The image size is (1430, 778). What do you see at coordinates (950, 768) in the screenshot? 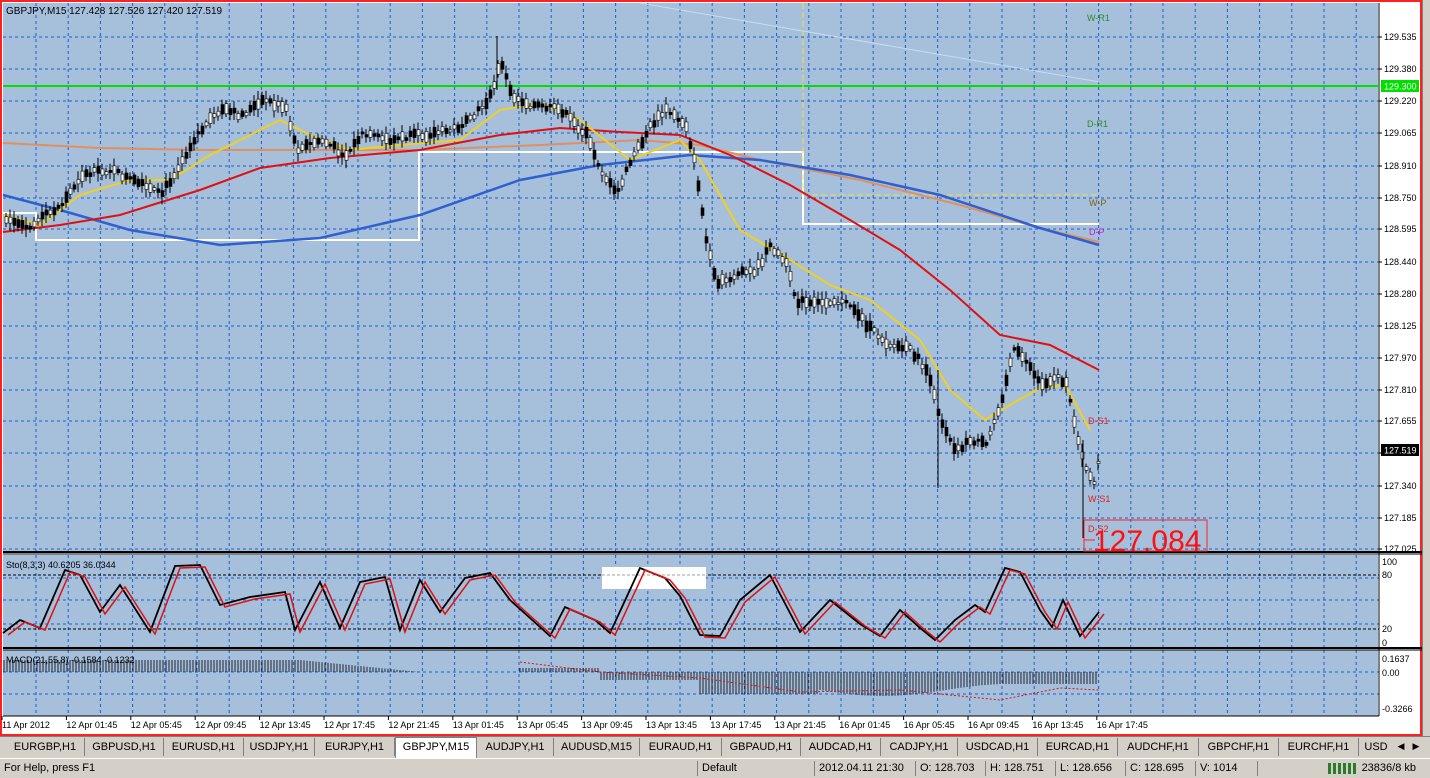
I see `status-open: O: 128.703` at bounding box center [950, 768].